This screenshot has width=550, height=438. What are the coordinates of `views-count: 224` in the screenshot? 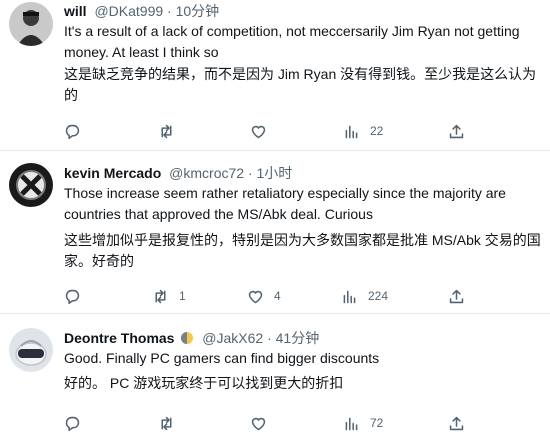 It's located at (378, 296).